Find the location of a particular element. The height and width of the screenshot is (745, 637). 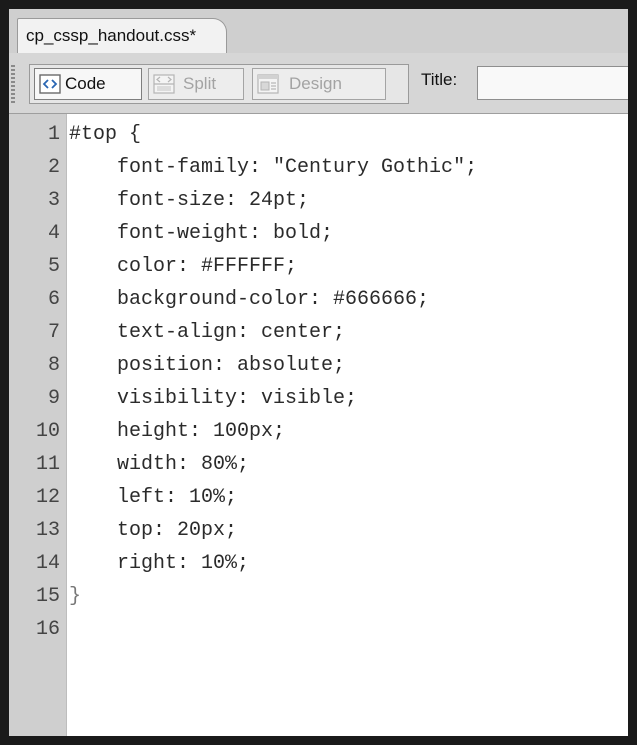

design-view-label: Design is located at coordinates (315, 83).